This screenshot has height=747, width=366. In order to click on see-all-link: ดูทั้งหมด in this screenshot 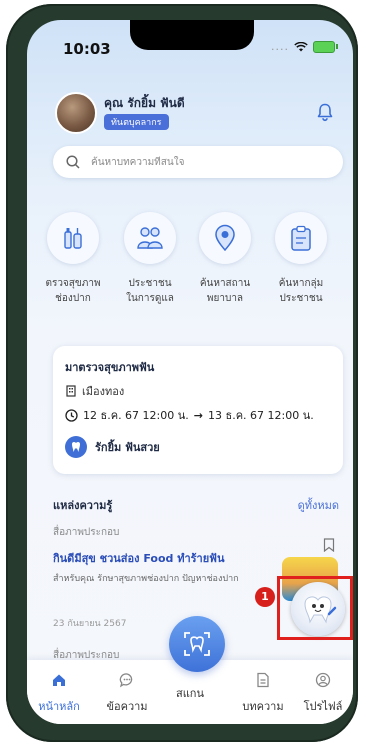, I will do `click(318, 505)`.